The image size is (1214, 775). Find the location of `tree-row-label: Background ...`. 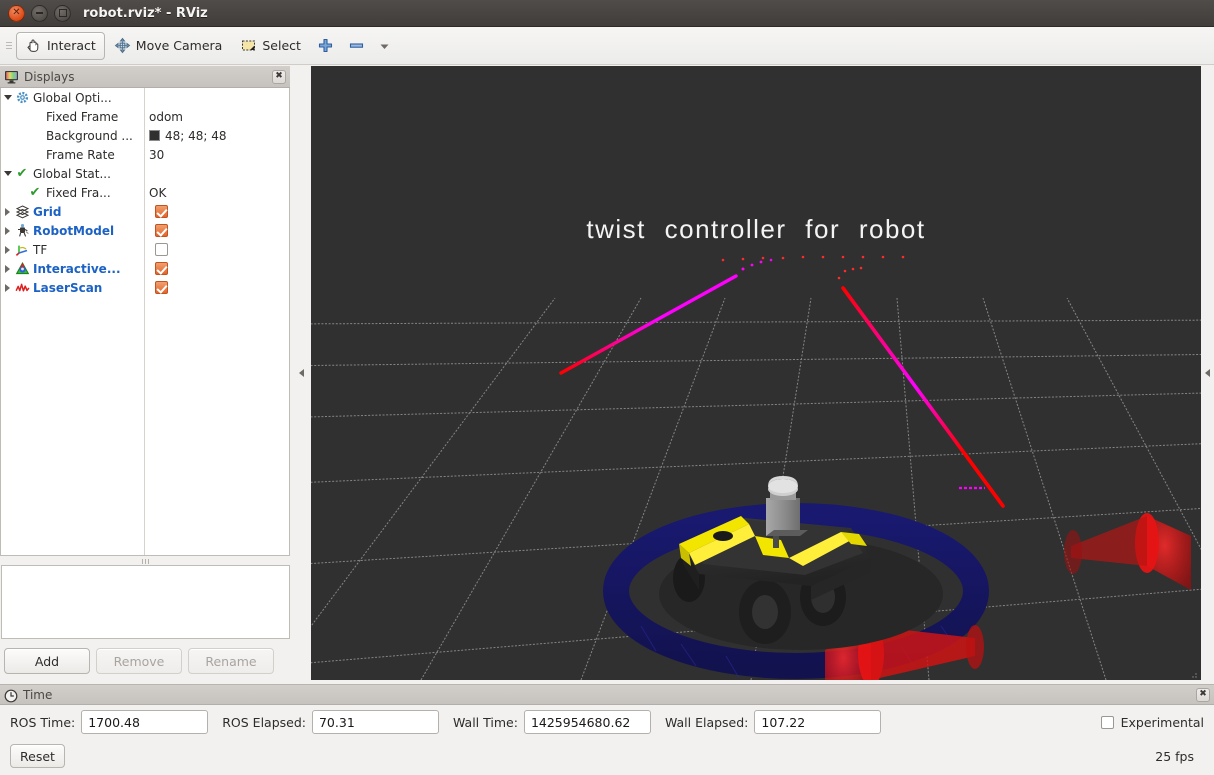

tree-row-label: Background ... is located at coordinates (89, 135).